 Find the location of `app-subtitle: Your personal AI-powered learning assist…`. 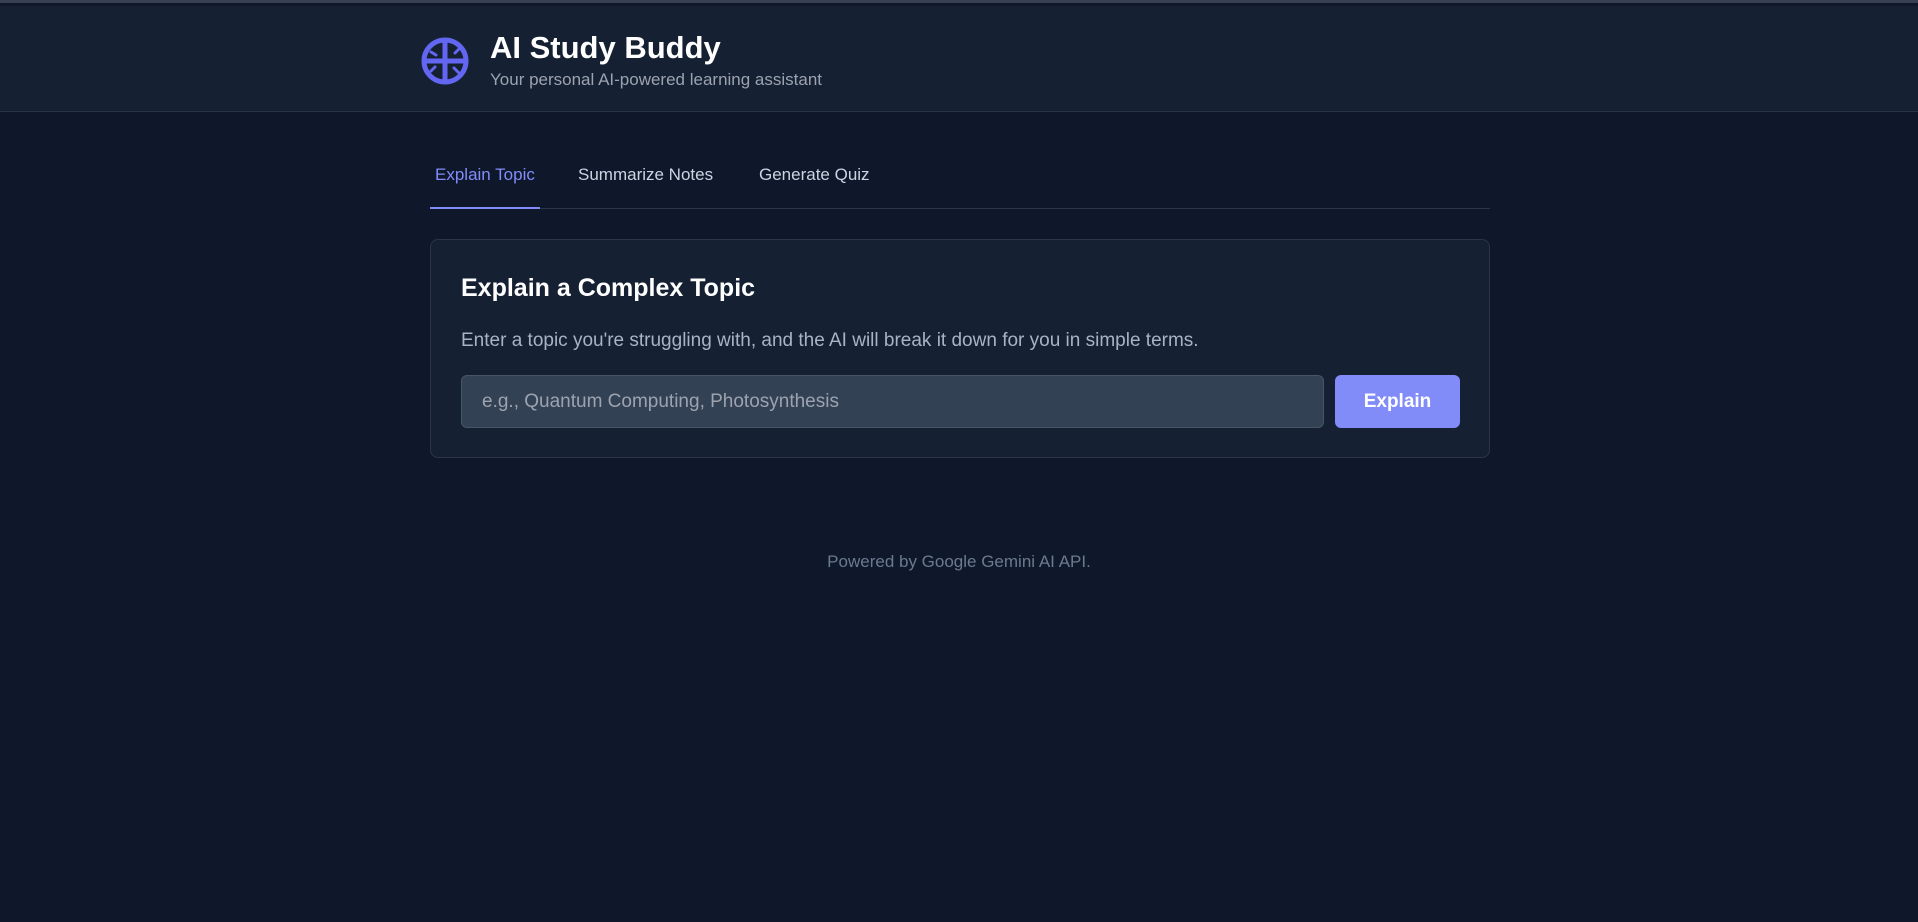

app-subtitle: Your personal AI-powered learning assist… is located at coordinates (656, 79).